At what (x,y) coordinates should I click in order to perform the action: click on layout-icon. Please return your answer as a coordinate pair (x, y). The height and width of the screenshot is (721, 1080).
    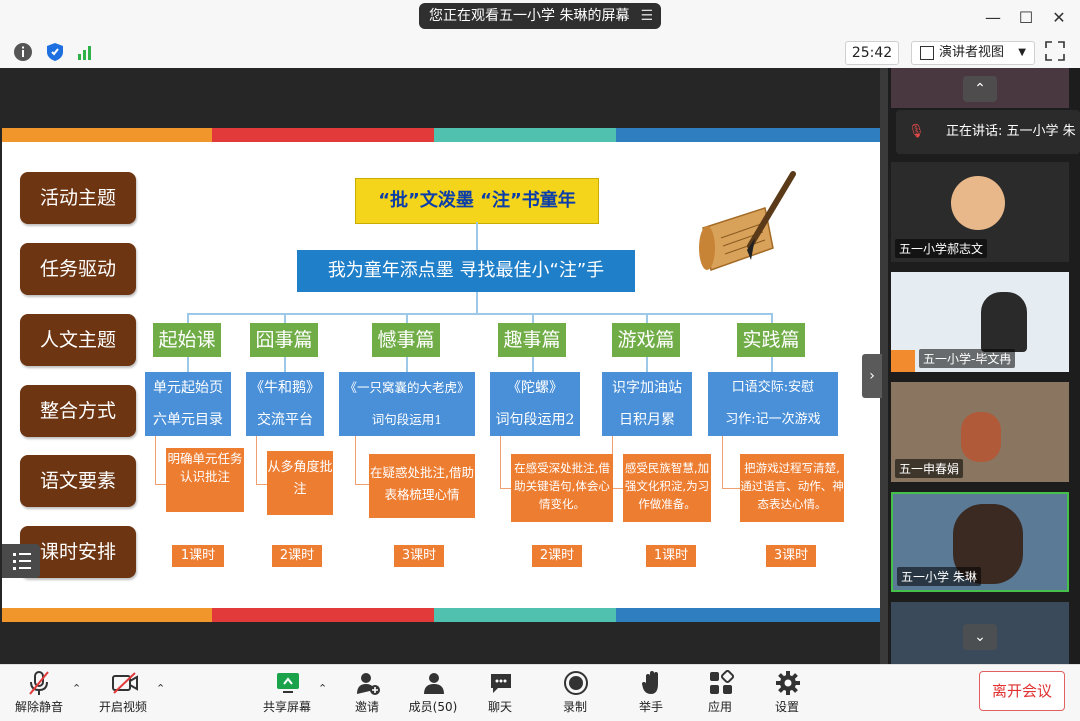
    Looking at the image, I should click on (927, 53).